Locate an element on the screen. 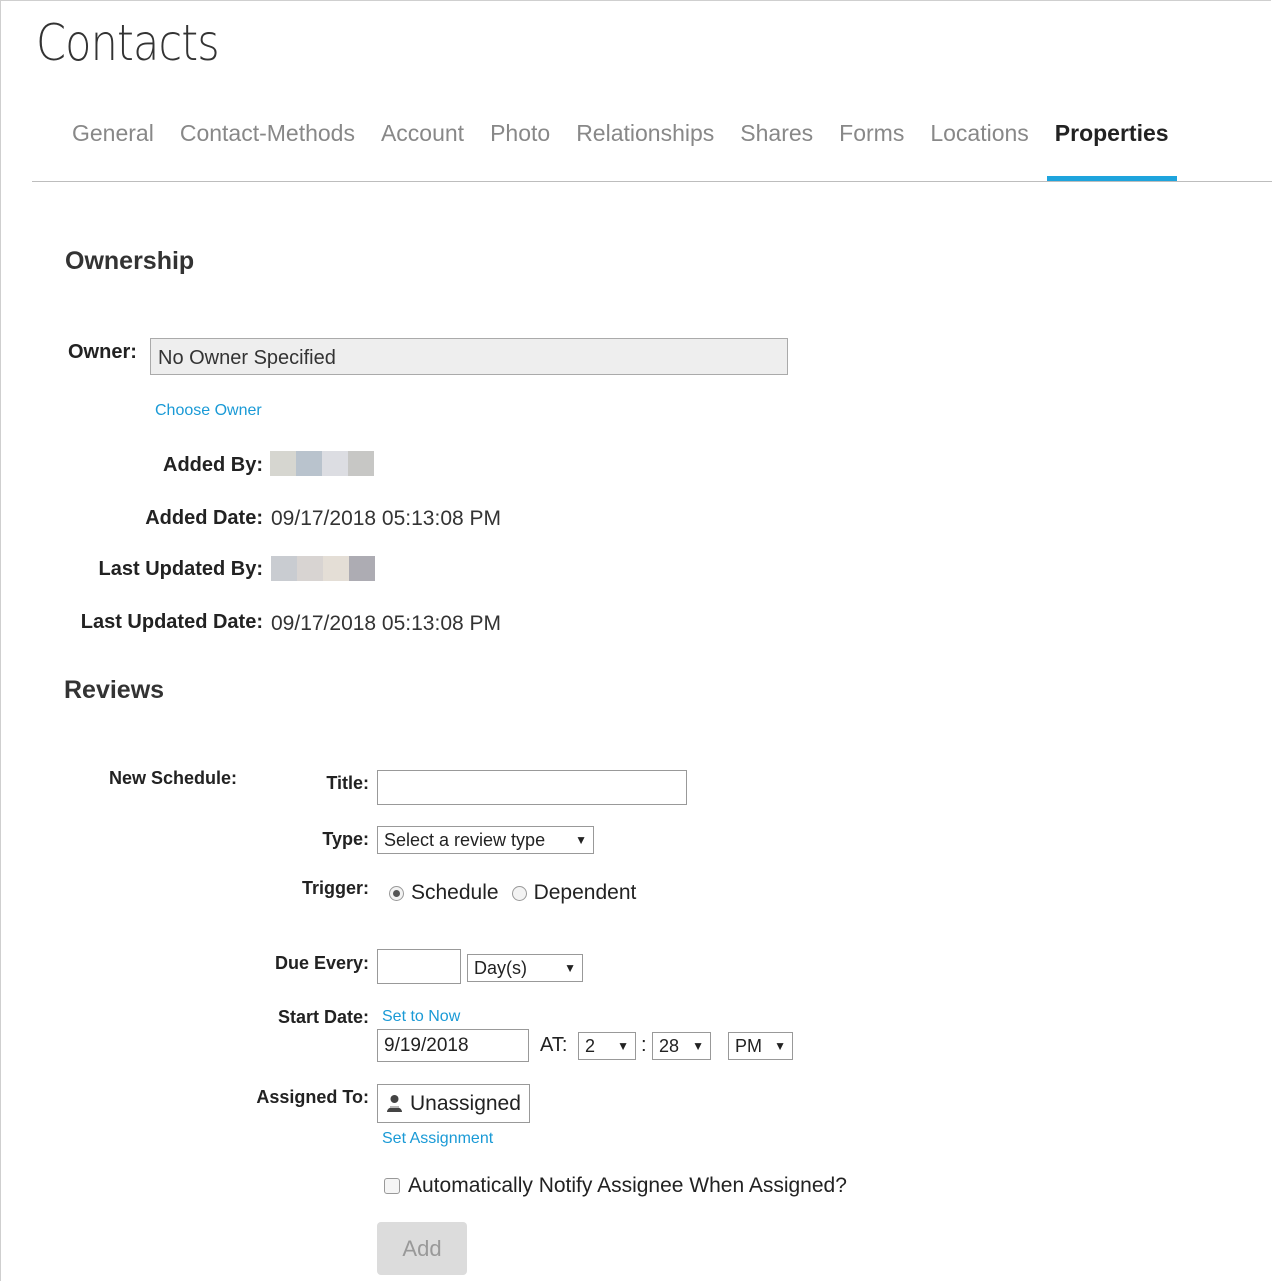 This screenshot has height=1281, width=1272. trigger-options: Schedule Dependent is located at coordinates (512, 893).